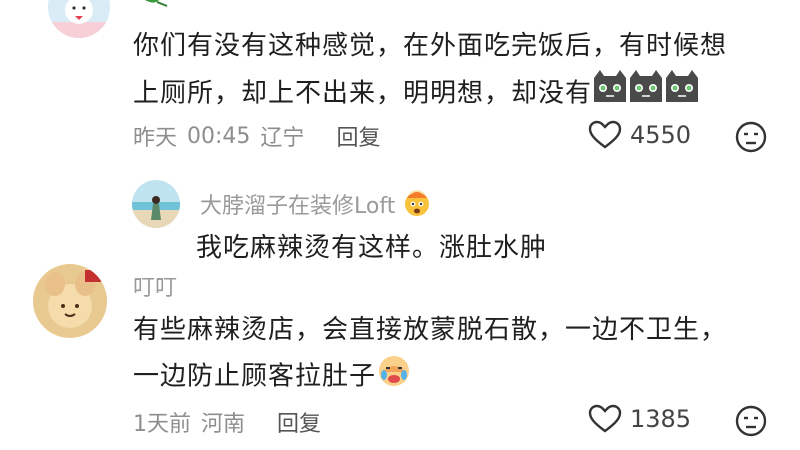  I want to click on like-button: 1385, so click(639, 419).